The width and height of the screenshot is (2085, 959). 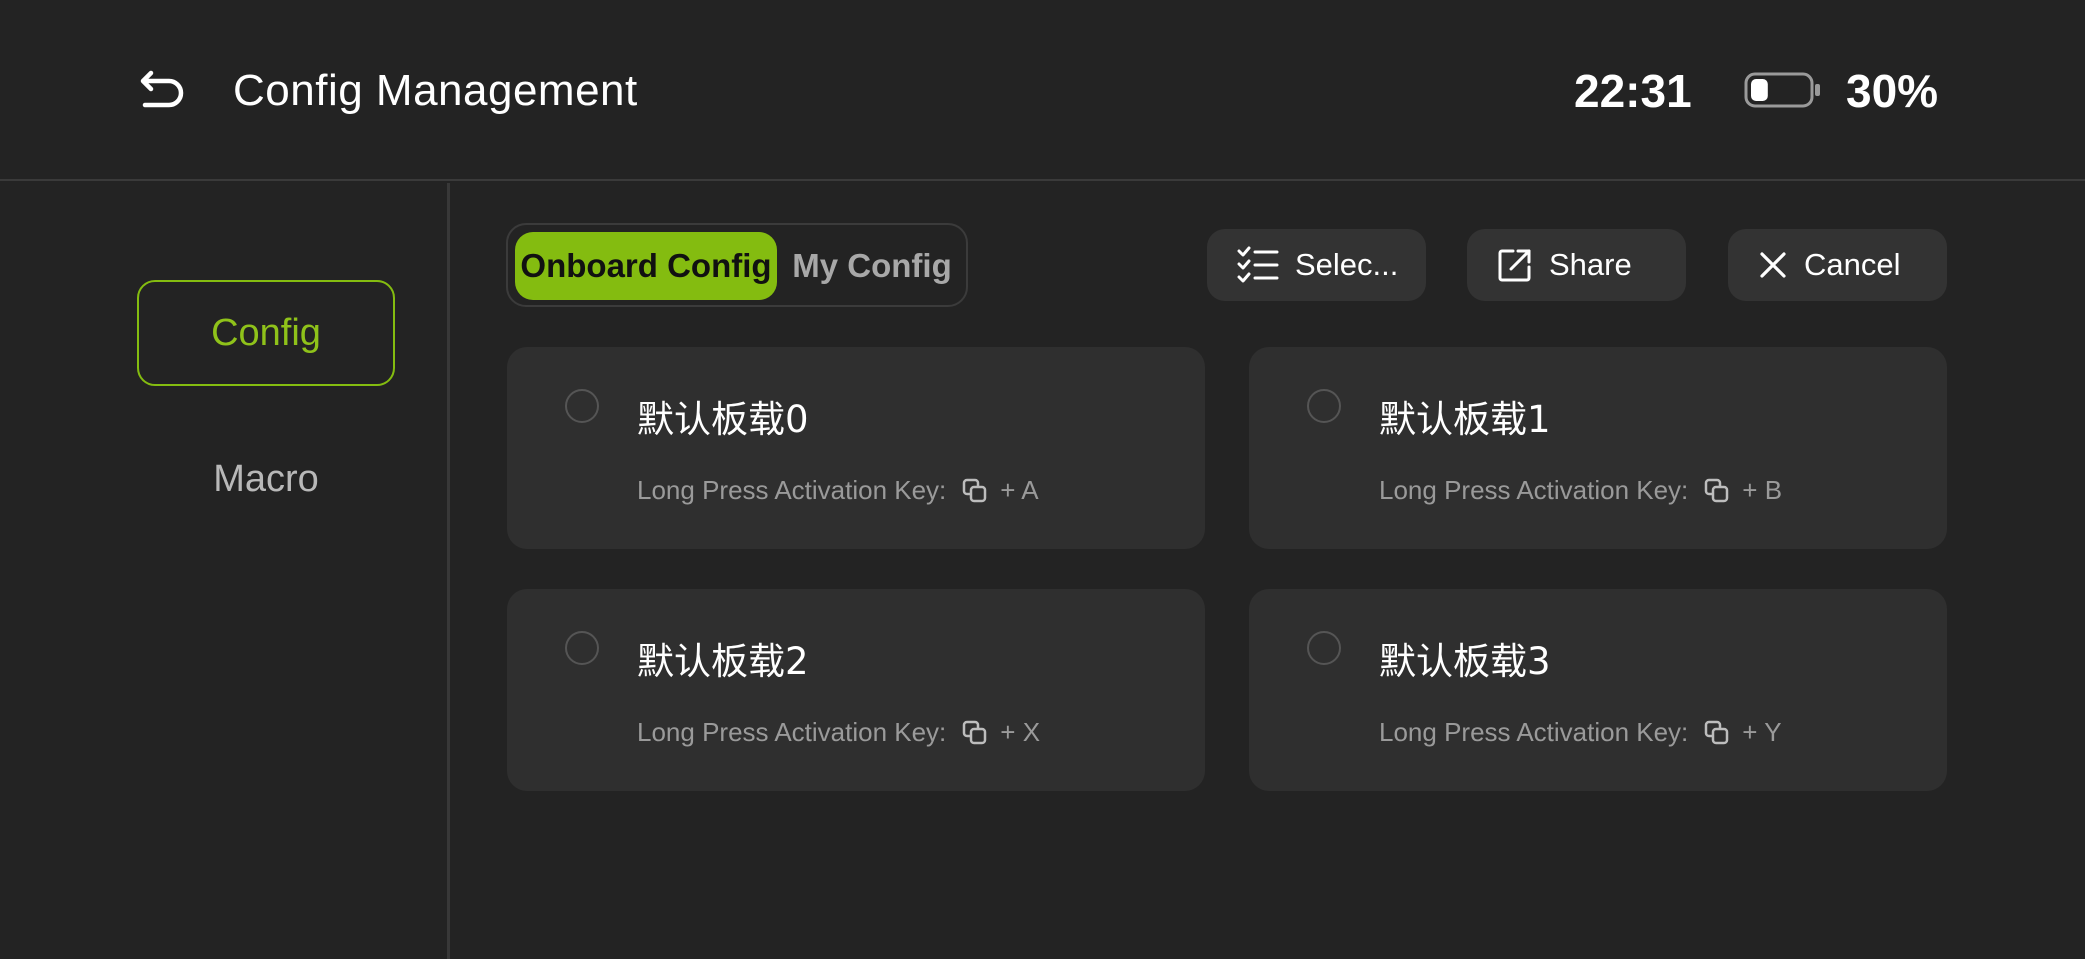 I want to click on config-card: 默认板载2 Long Press Activation Key: + X, so click(x=856, y=690).